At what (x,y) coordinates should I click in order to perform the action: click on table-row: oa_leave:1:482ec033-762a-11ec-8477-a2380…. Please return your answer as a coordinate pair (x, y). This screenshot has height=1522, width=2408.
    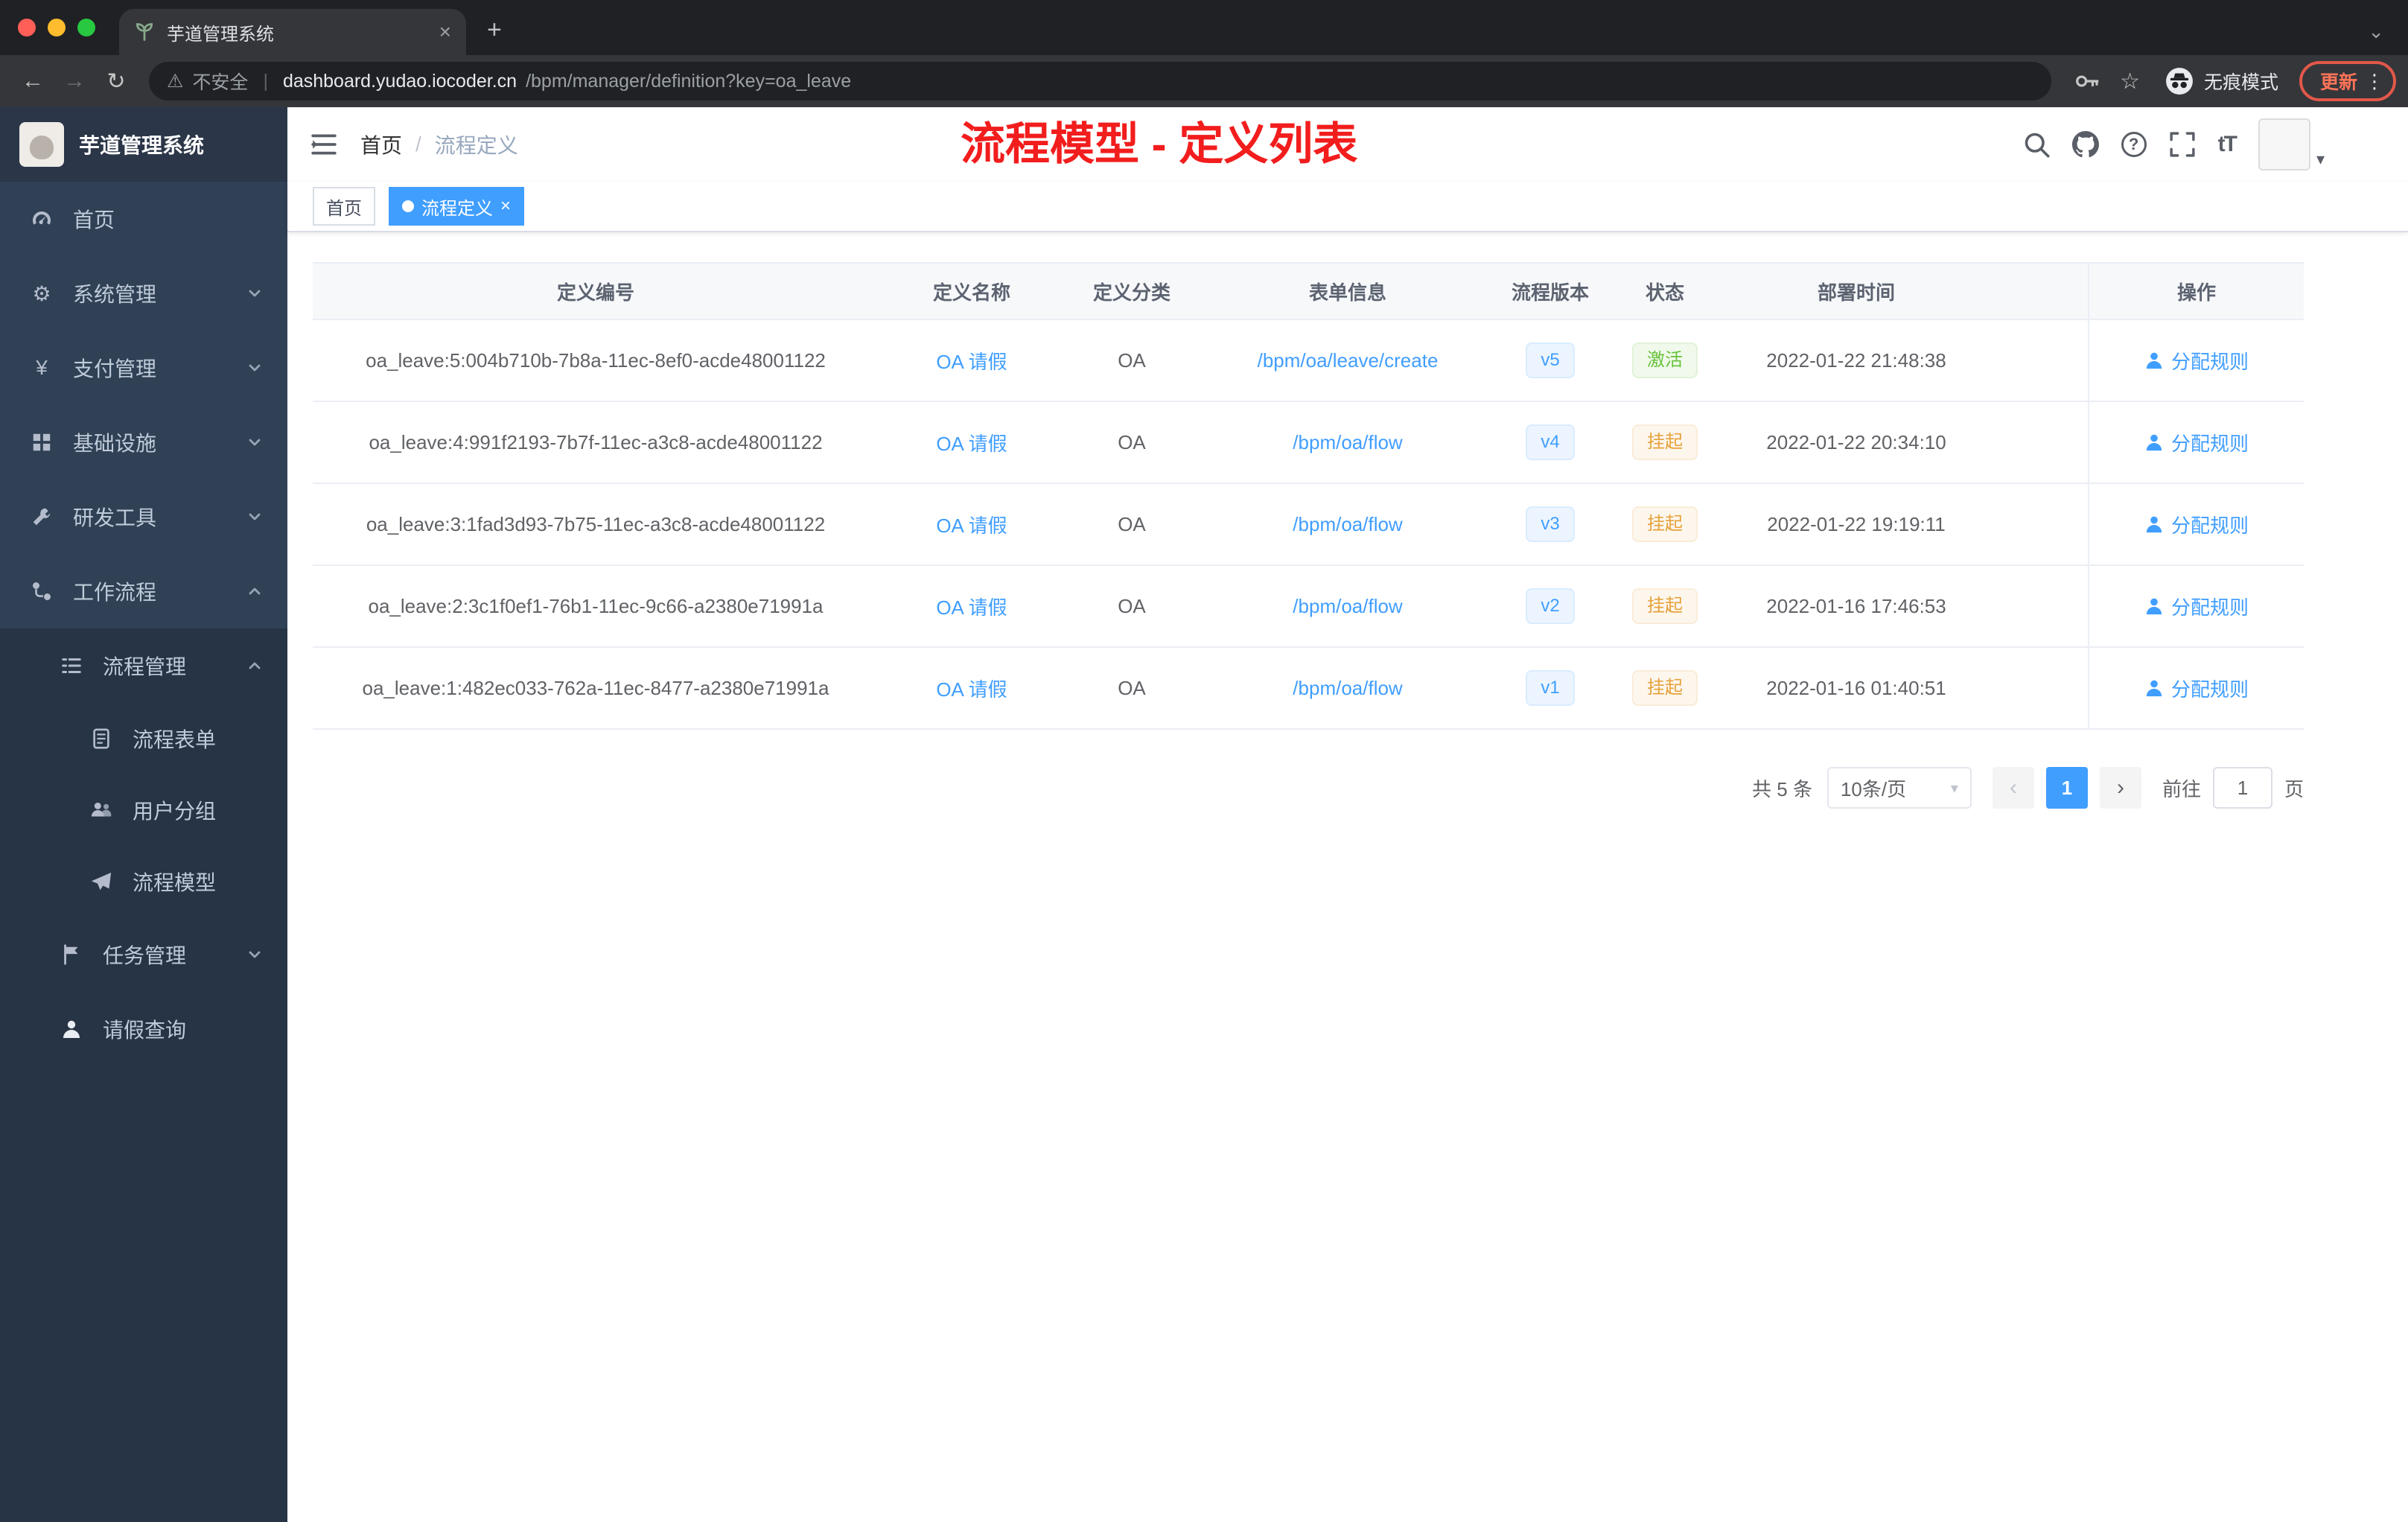
    Looking at the image, I should click on (1308, 689).